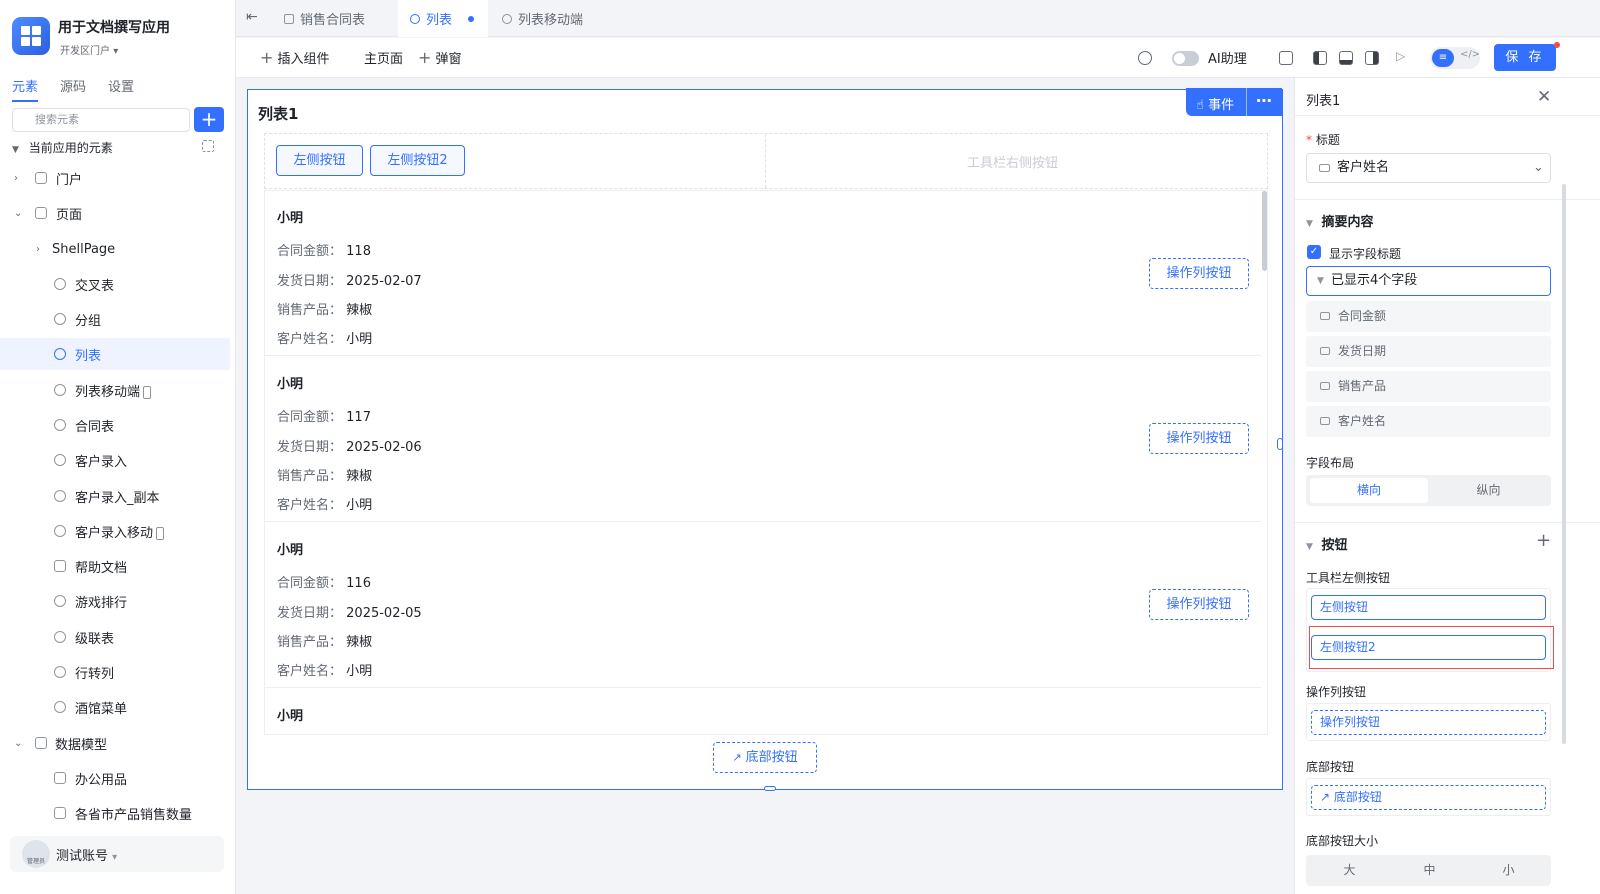 The image size is (1600, 894). Describe the element at coordinates (1325, 351) in the screenshot. I see `calendar-icon` at that location.